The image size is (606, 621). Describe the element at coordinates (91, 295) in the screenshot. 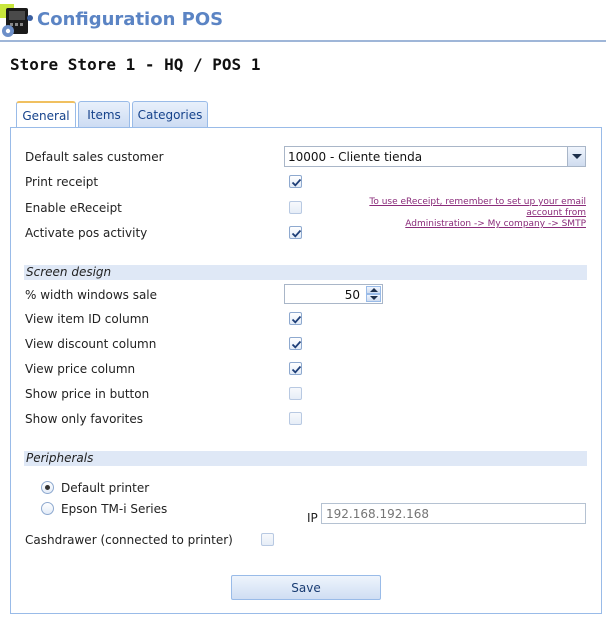

I see `width-windows-sale-label: % width windows sale` at that location.